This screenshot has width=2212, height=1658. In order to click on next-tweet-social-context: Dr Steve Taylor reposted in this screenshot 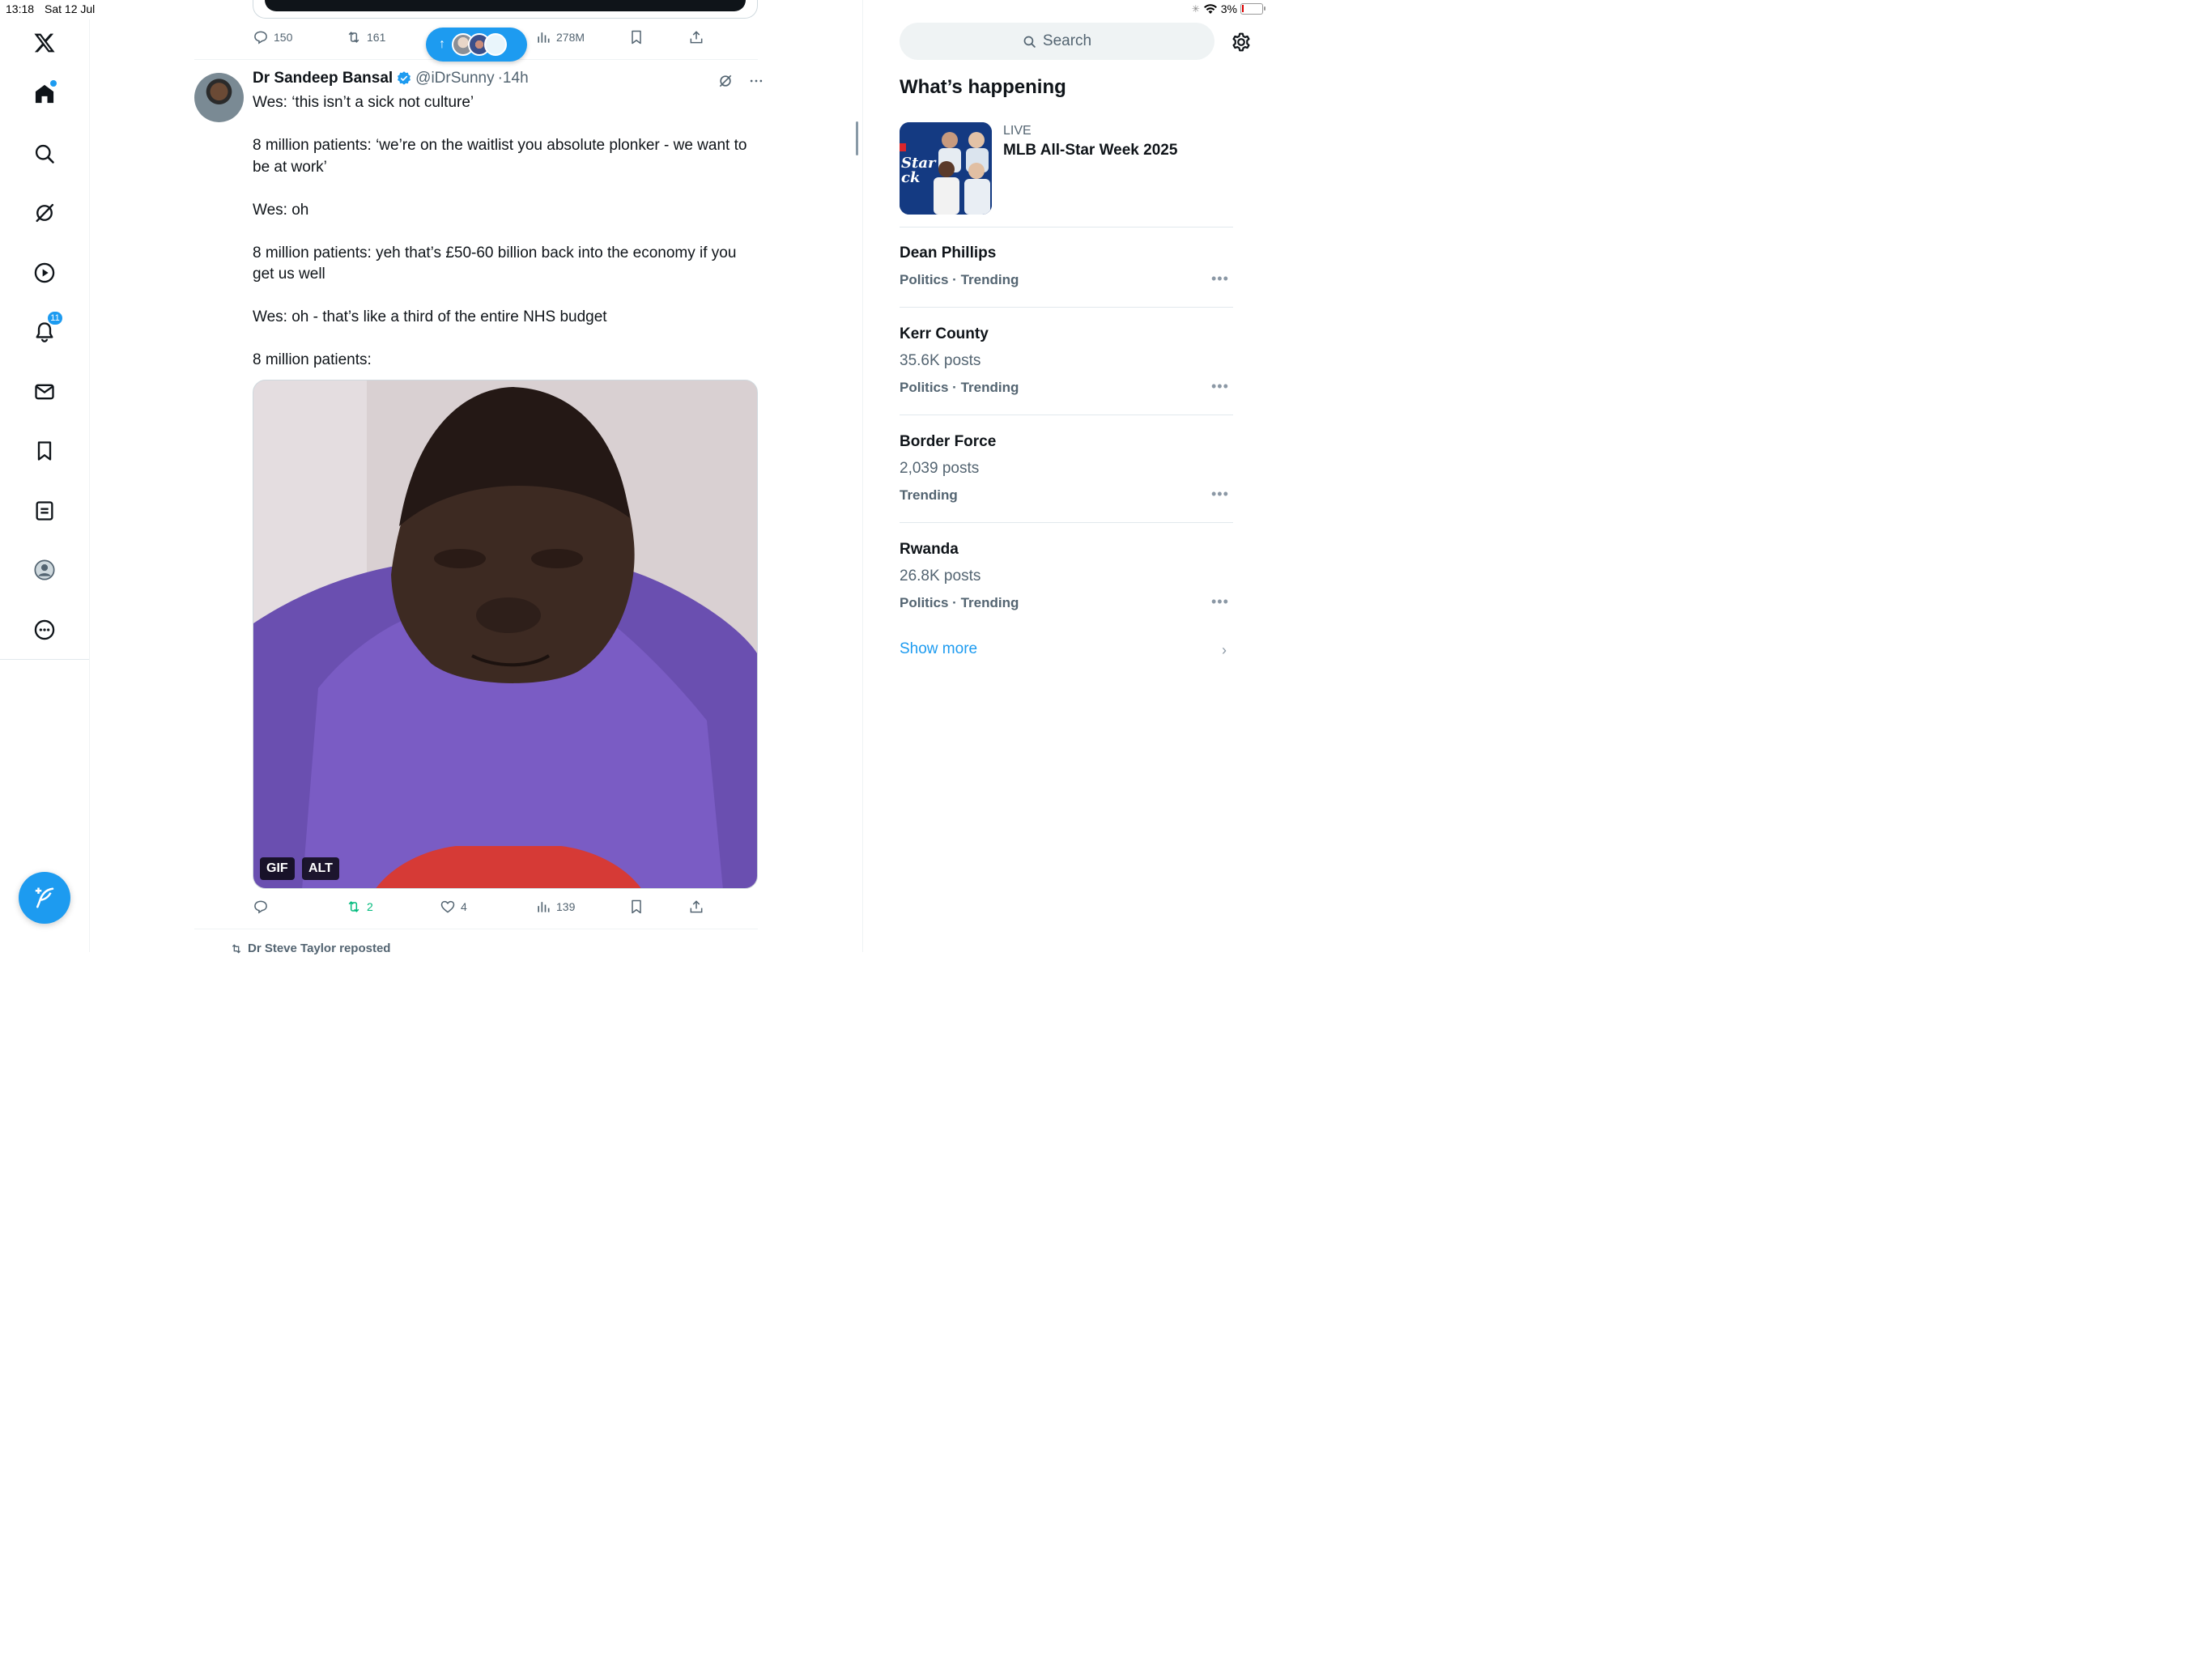, I will do `click(310, 948)`.